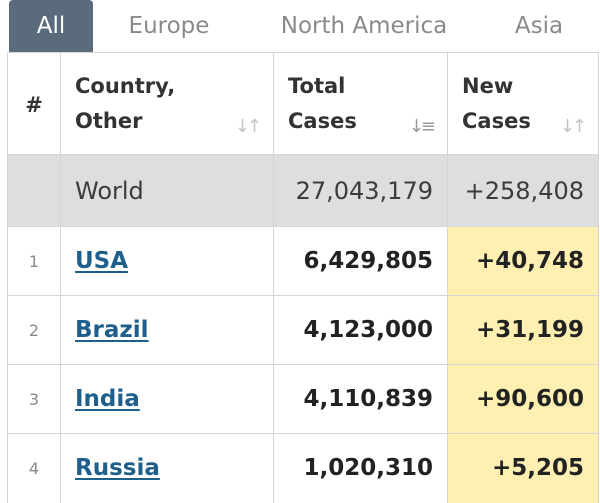 The image size is (600, 503). Describe the element at coordinates (523, 468) in the screenshot. I see `new-cases-cell: +5,205` at that location.